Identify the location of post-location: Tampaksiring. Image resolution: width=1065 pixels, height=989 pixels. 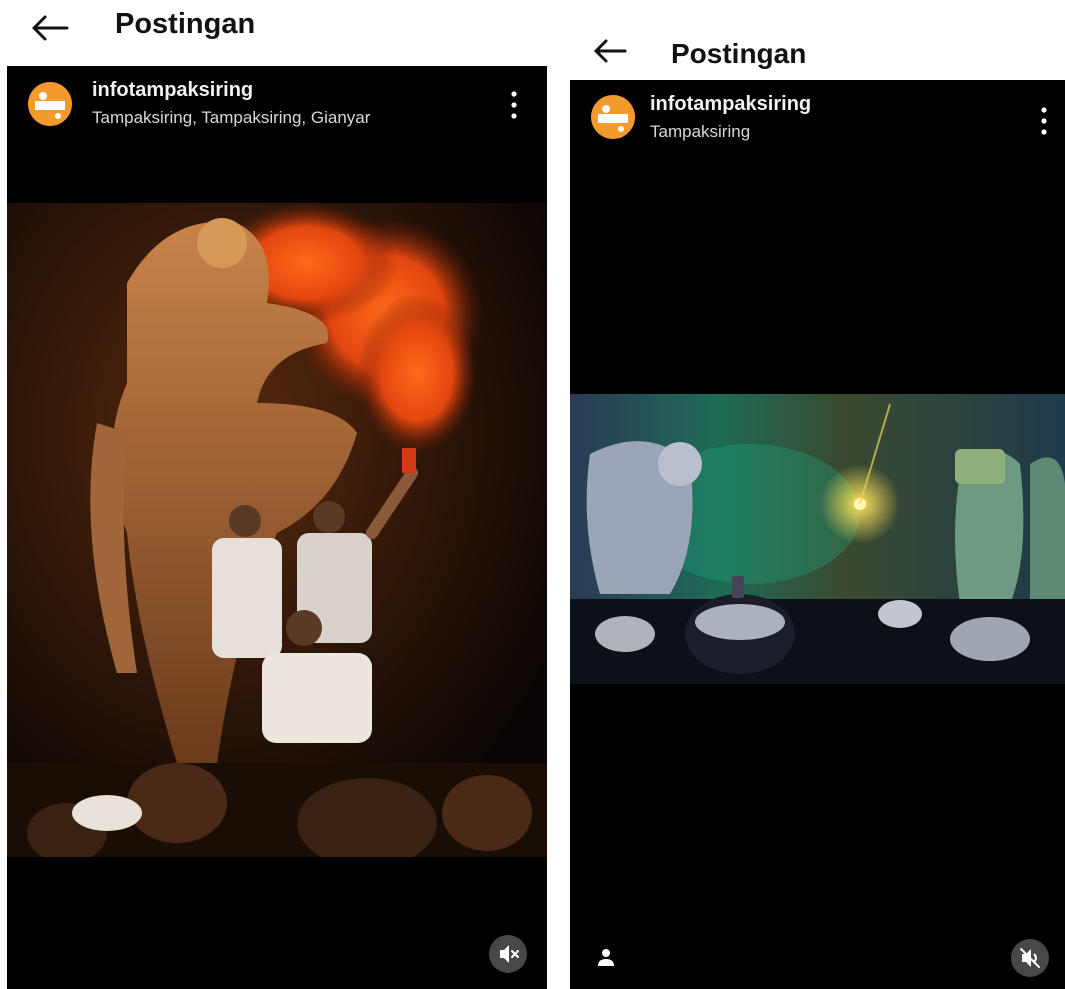
(700, 132).